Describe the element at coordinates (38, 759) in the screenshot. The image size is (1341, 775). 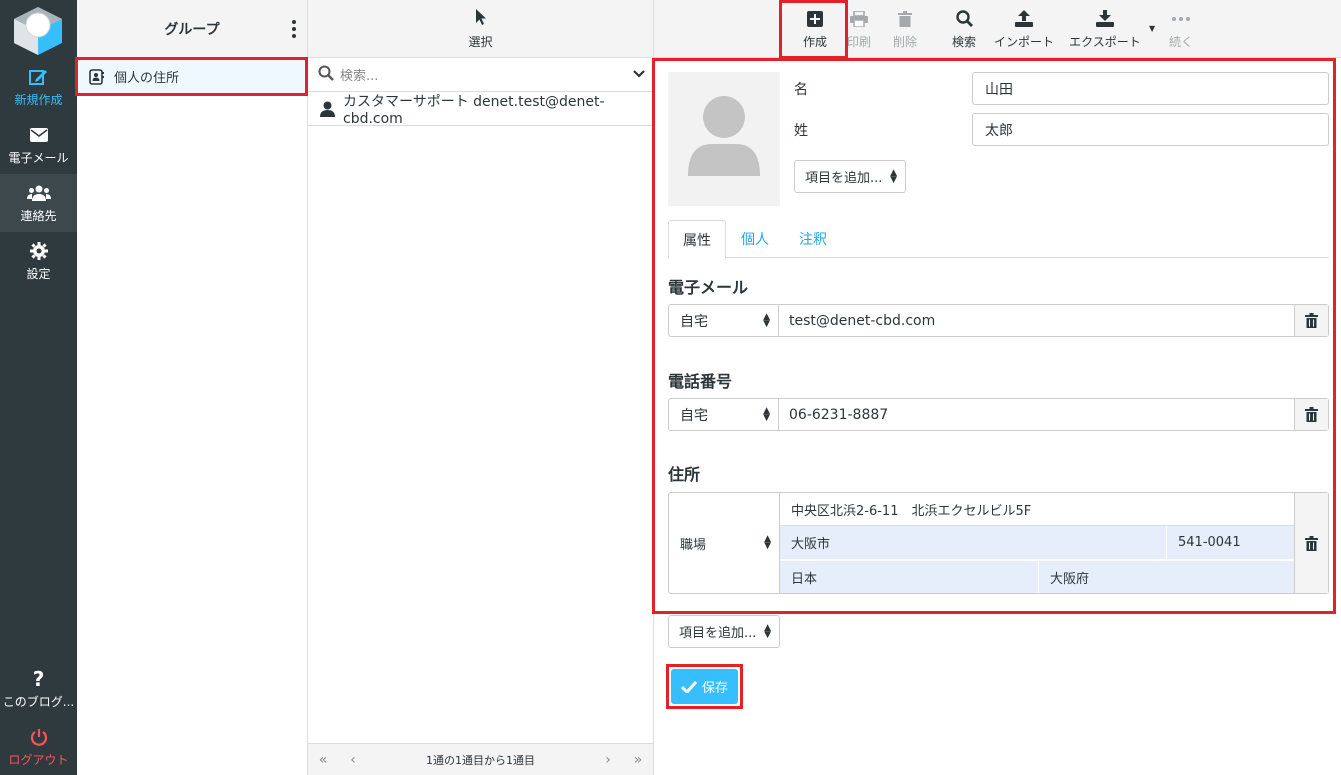
I see `nav-logout-label: ログアウト` at that location.